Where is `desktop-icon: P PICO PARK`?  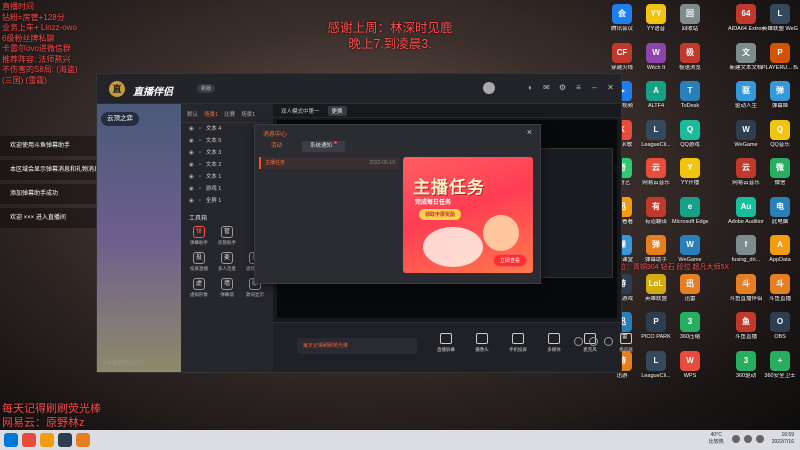
desktop-icon: P PICO PARK is located at coordinates (656, 326).